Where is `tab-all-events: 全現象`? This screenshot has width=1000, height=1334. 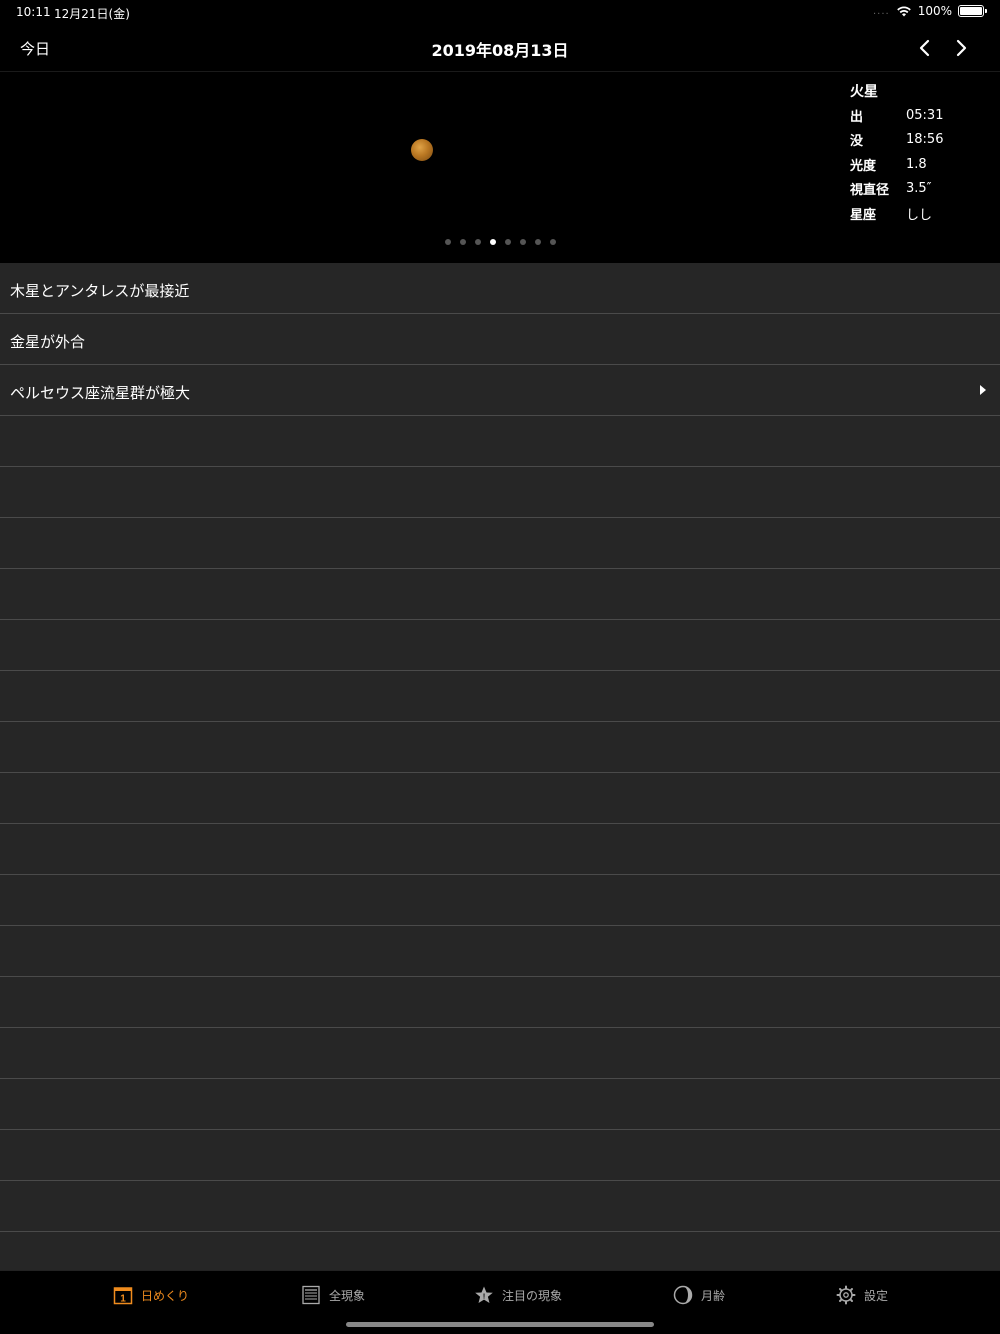 tab-all-events: 全現象 is located at coordinates (333, 1295).